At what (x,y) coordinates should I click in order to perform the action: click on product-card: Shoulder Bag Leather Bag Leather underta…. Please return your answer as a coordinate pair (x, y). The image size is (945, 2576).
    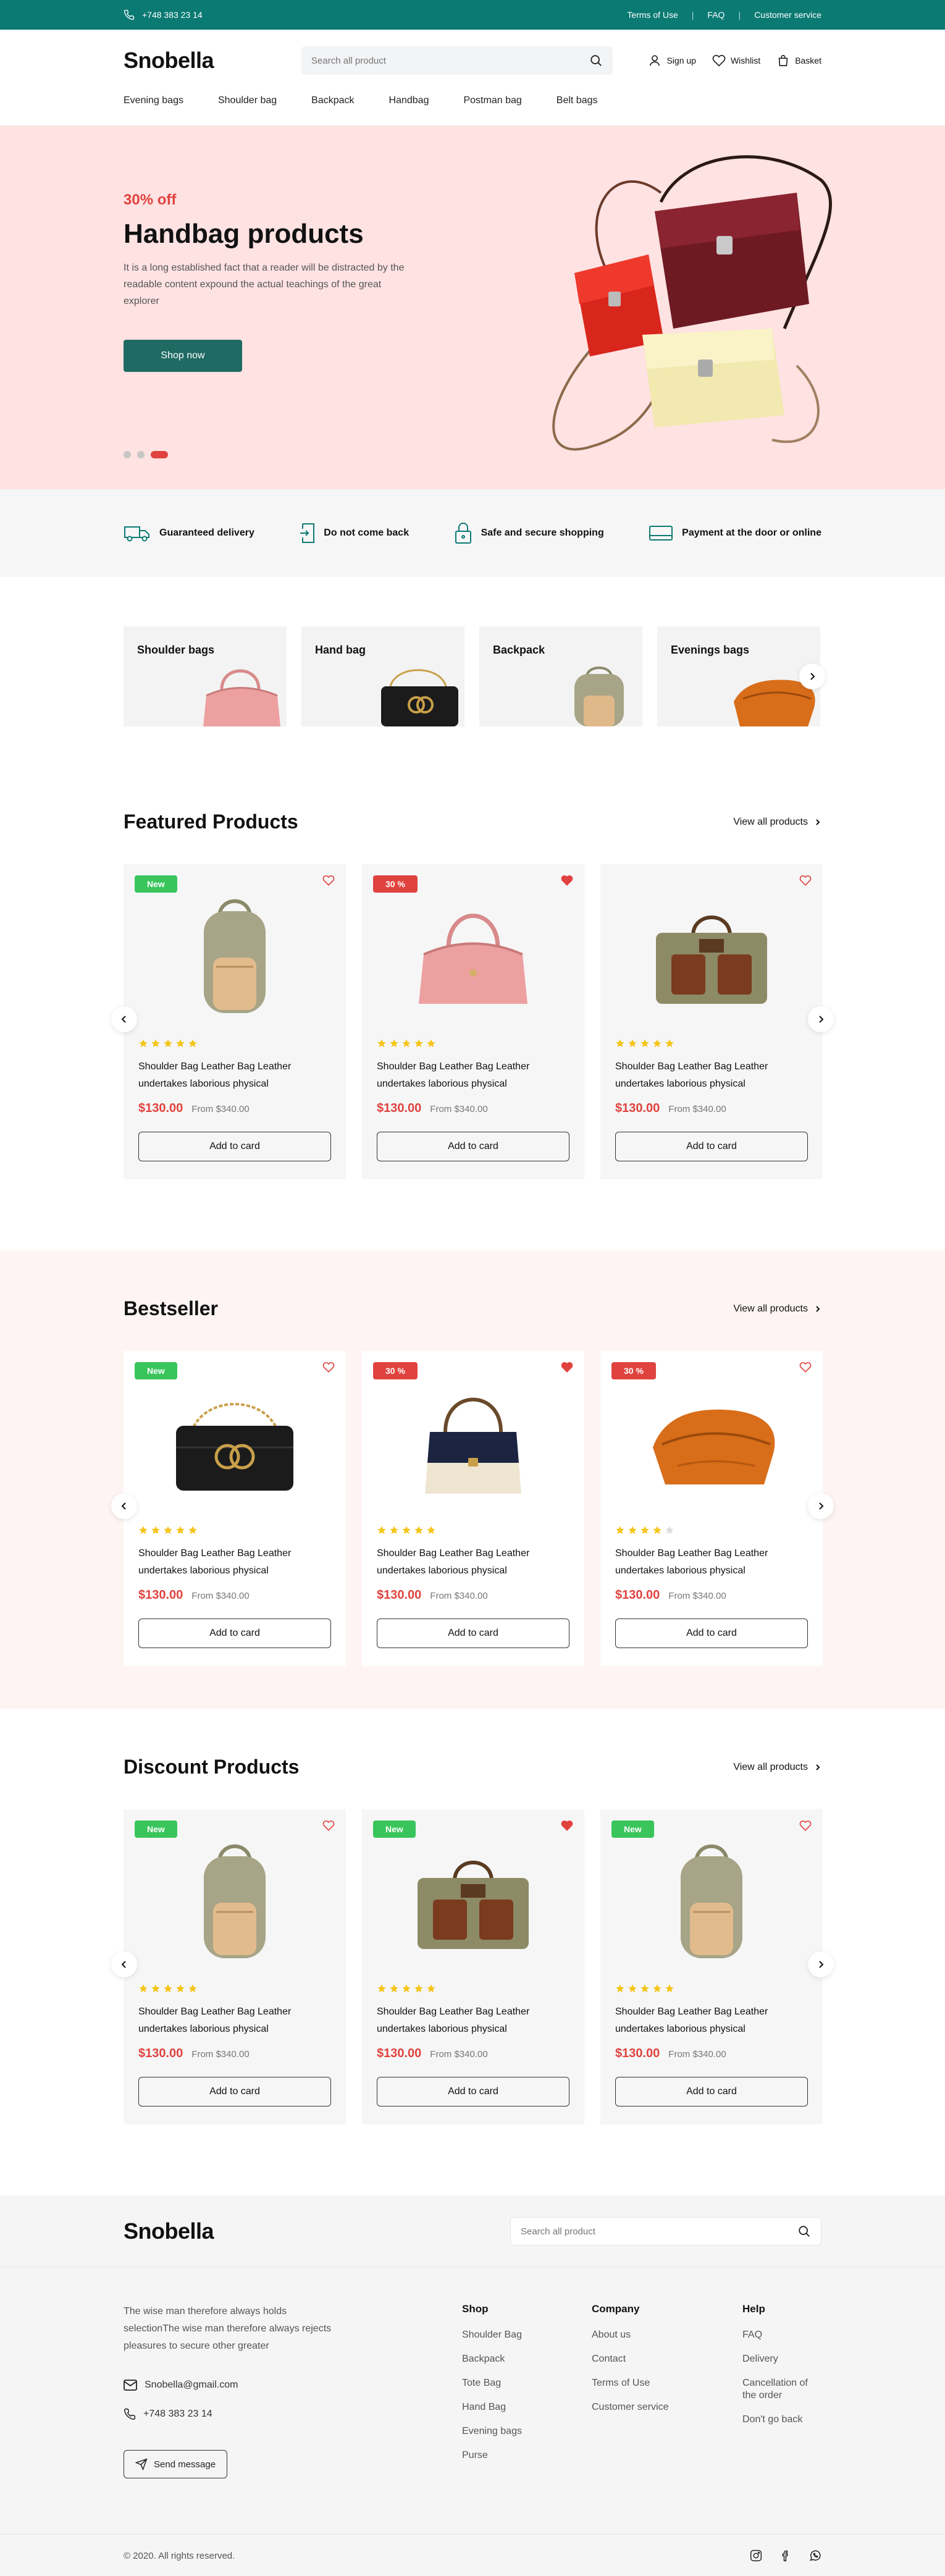
    Looking at the image, I should click on (711, 1021).